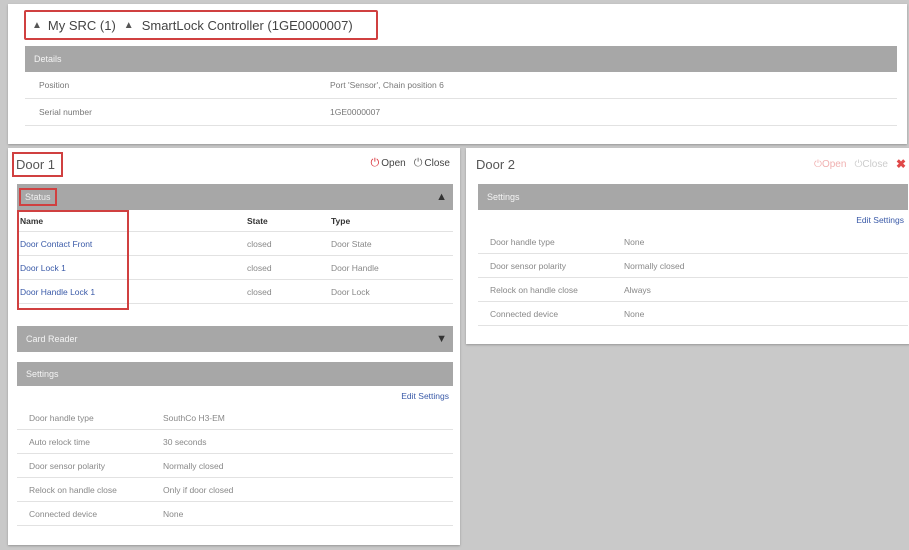 The image size is (909, 550). What do you see at coordinates (340, 221) in the screenshot?
I see `column-type: Type` at bounding box center [340, 221].